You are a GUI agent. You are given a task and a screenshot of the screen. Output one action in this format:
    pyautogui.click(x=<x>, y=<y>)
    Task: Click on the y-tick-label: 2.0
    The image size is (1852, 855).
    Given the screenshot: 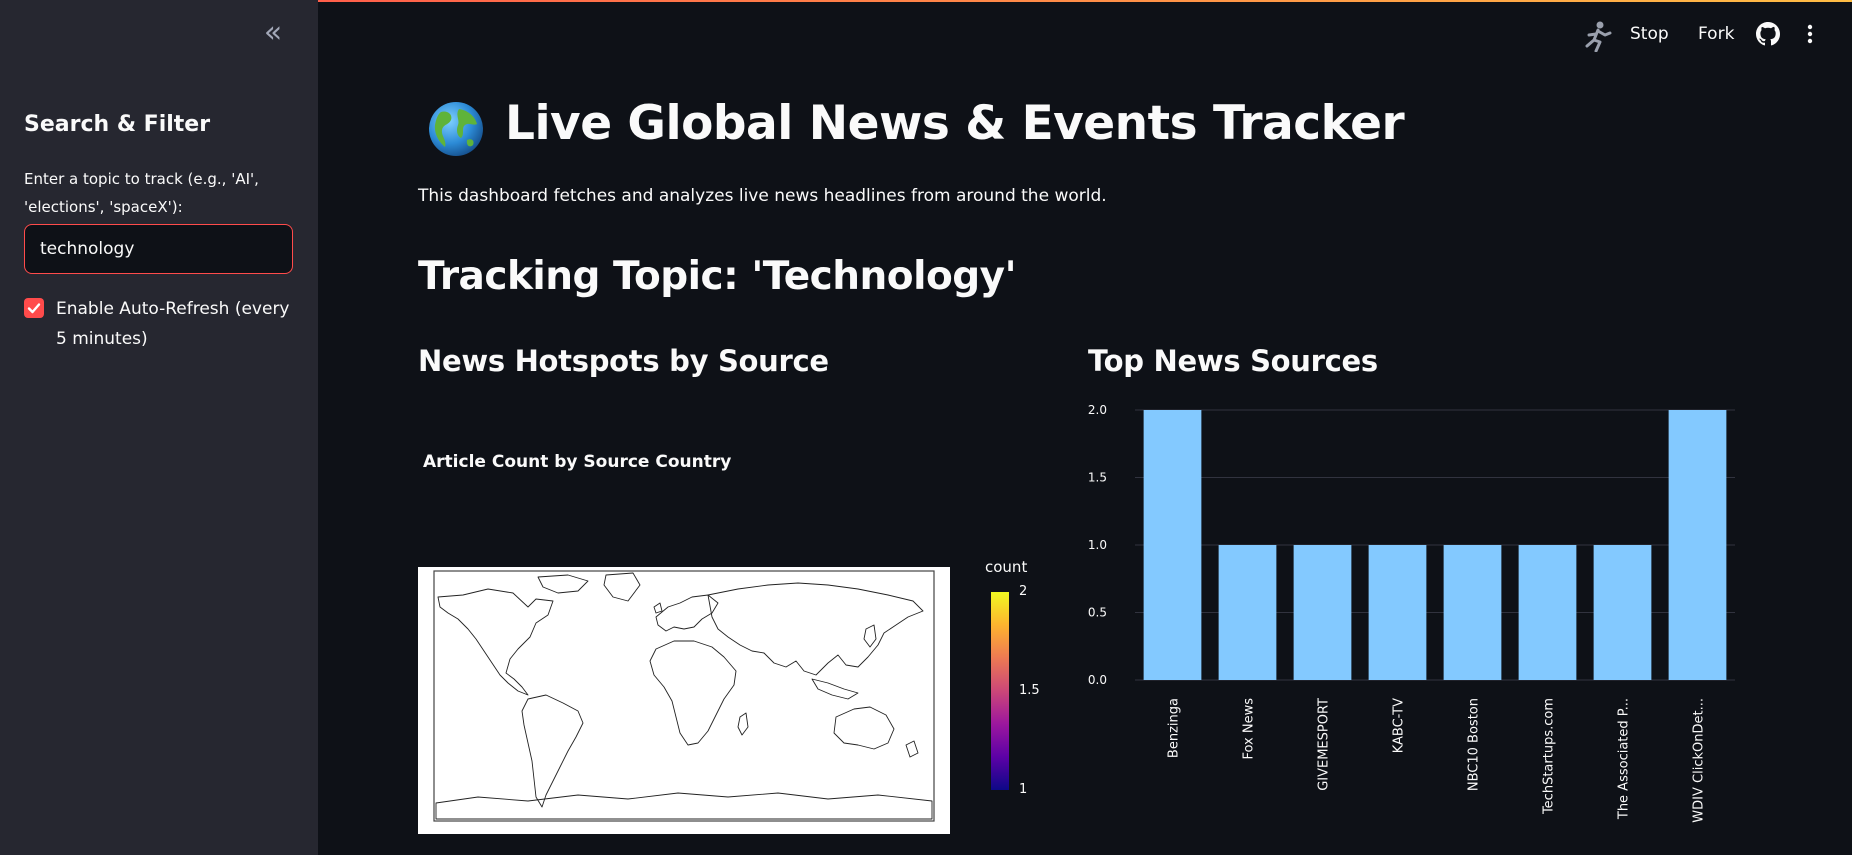 What is the action you would take?
    pyautogui.click(x=1097, y=410)
    